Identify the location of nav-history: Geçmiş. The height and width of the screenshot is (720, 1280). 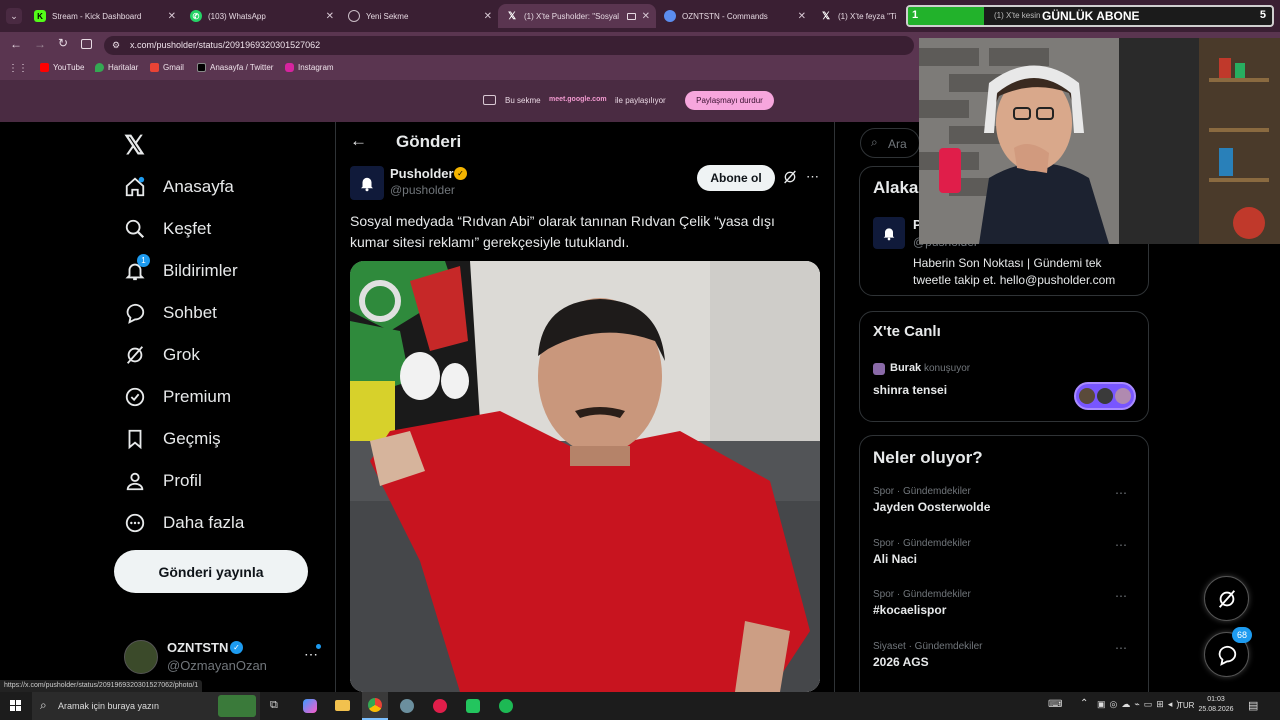
(172, 439).